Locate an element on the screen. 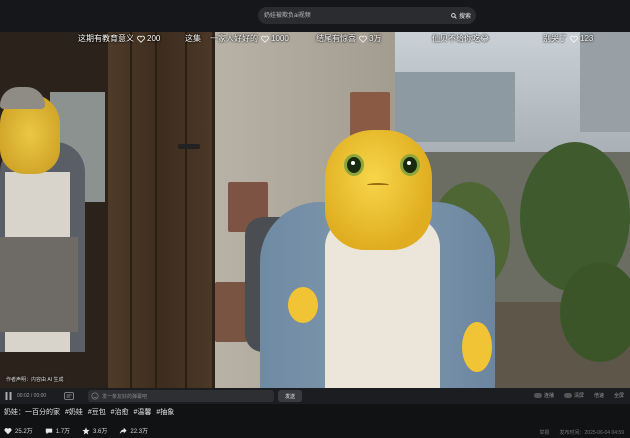 Image resolution: width=630 pixels, height=438 pixels. danmaku-likes: 123 is located at coordinates (581, 38).